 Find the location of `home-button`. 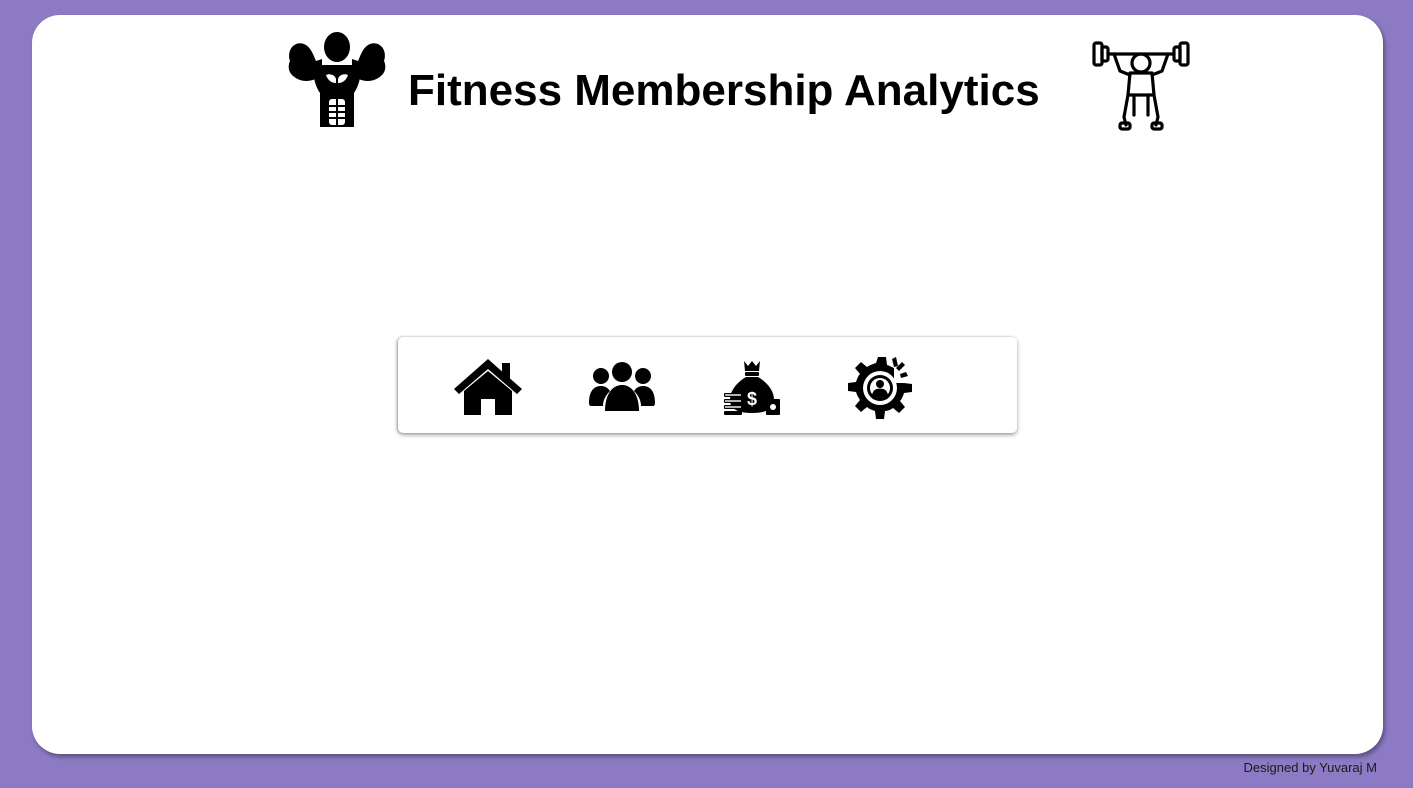

home-button is located at coordinates (488, 387).